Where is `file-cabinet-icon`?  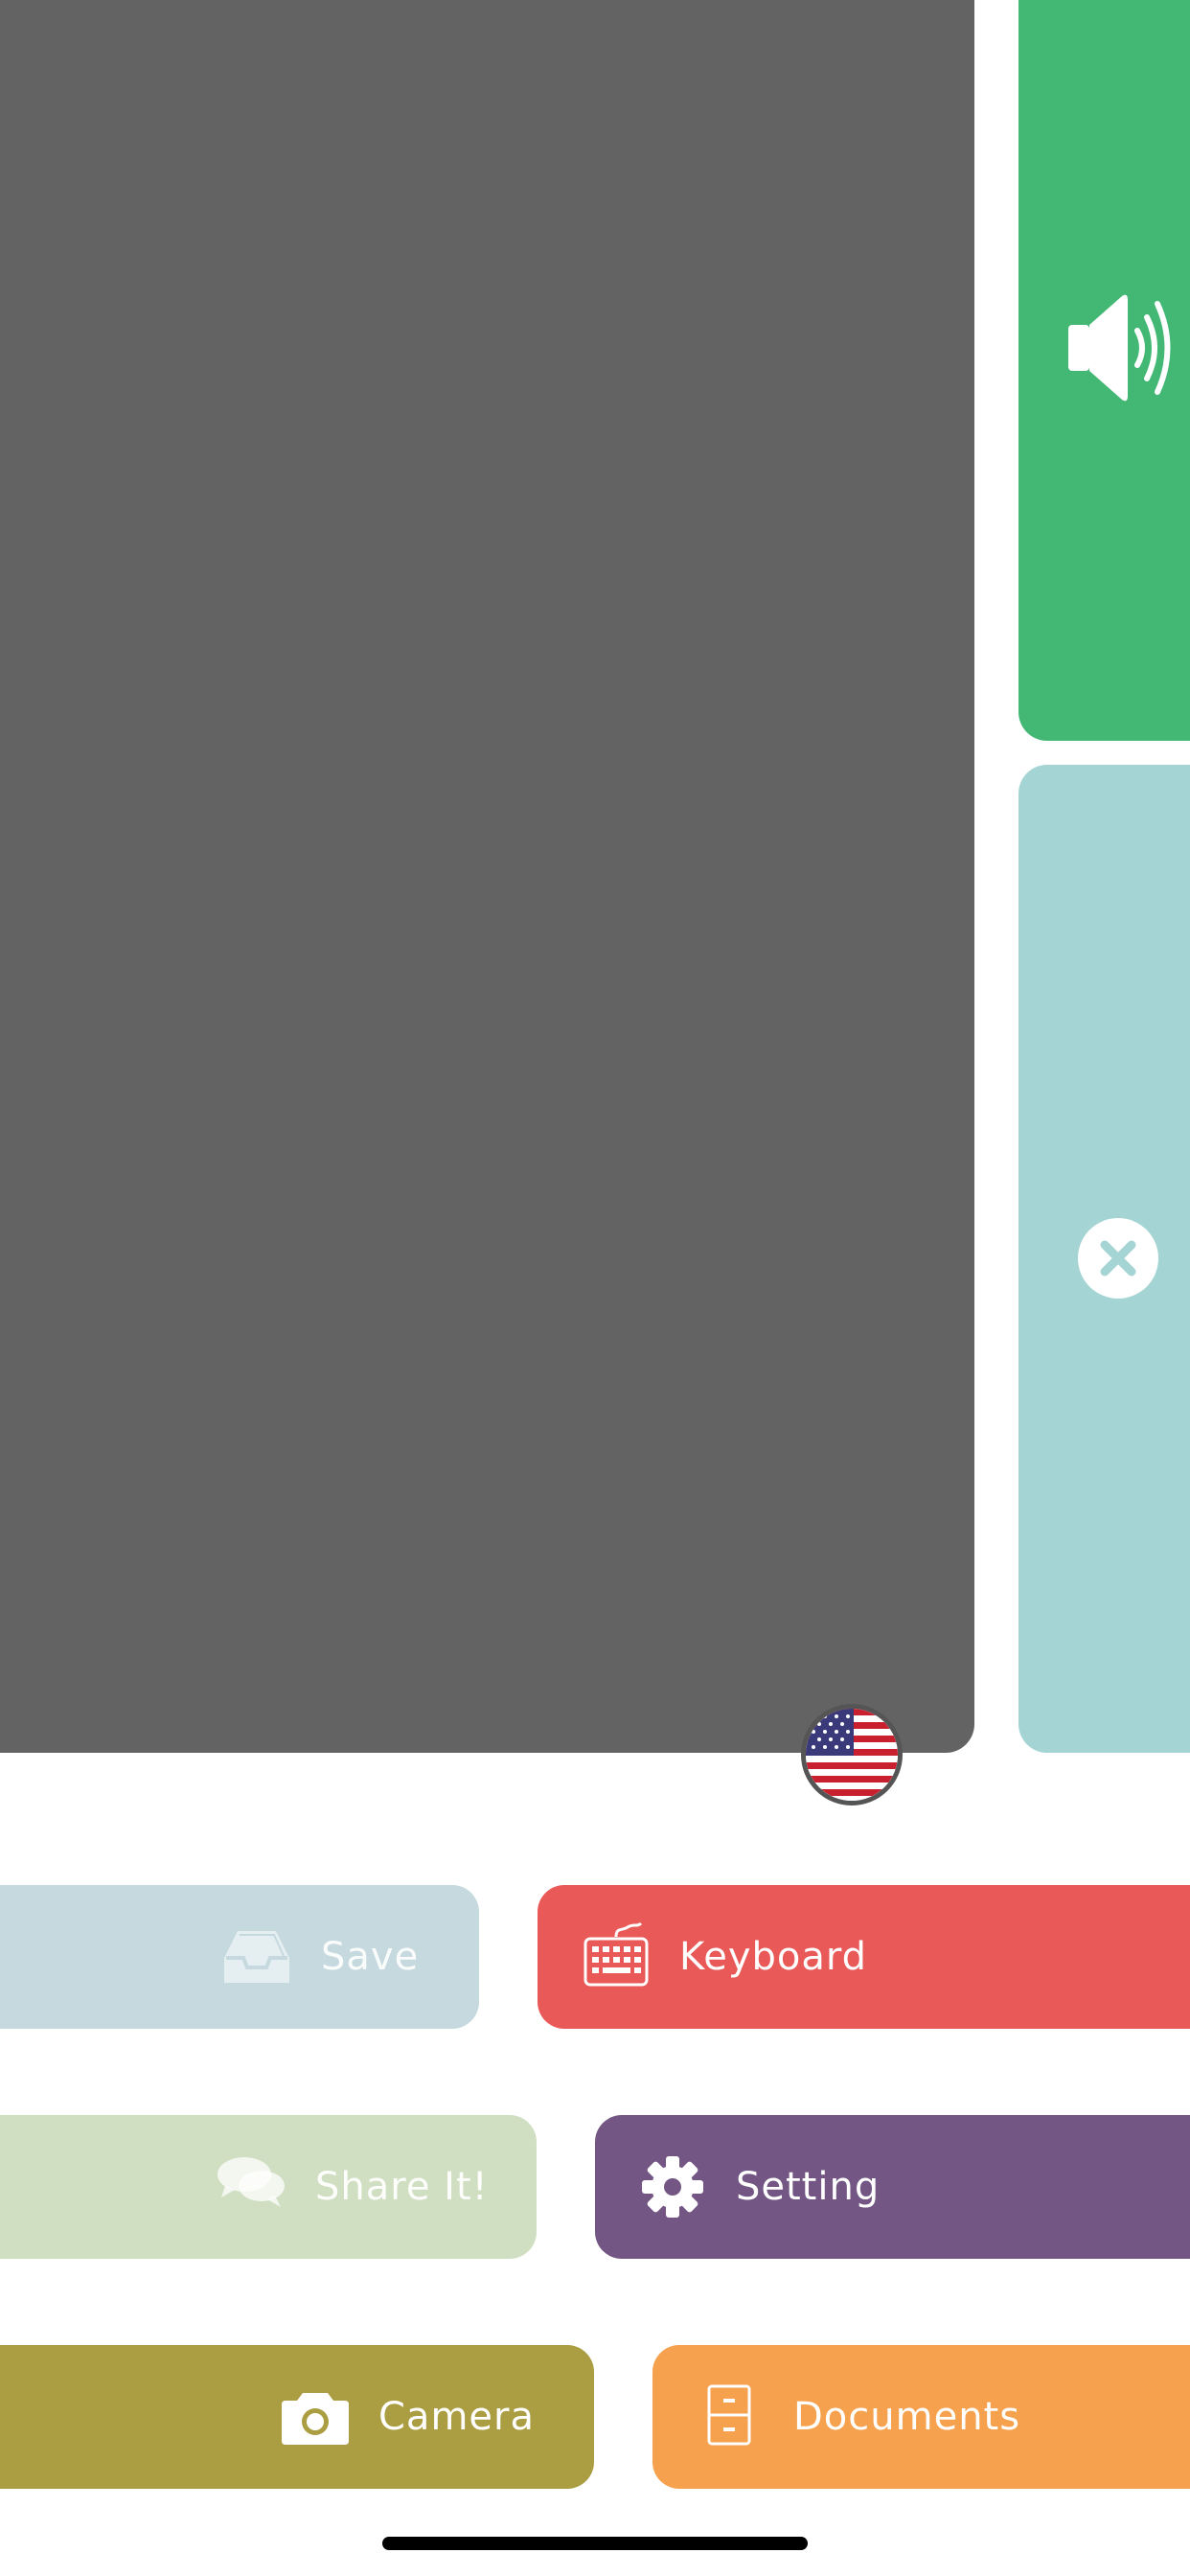 file-cabinet-icon is located at coordinates (729, 2415).